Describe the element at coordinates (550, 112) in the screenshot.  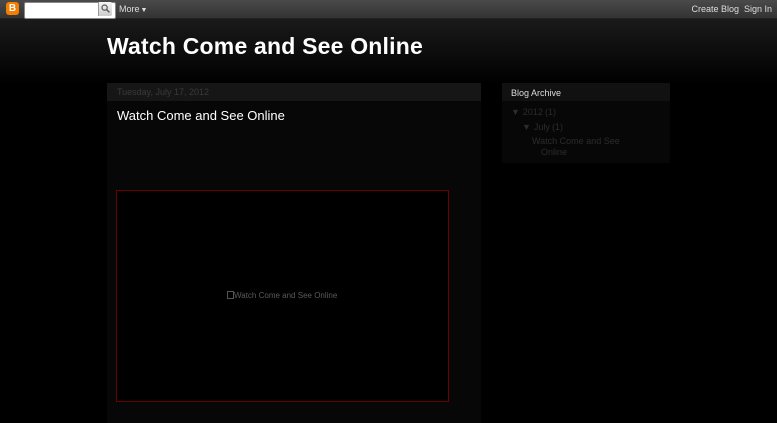
I see `archive-year-count: (1)` at that location.